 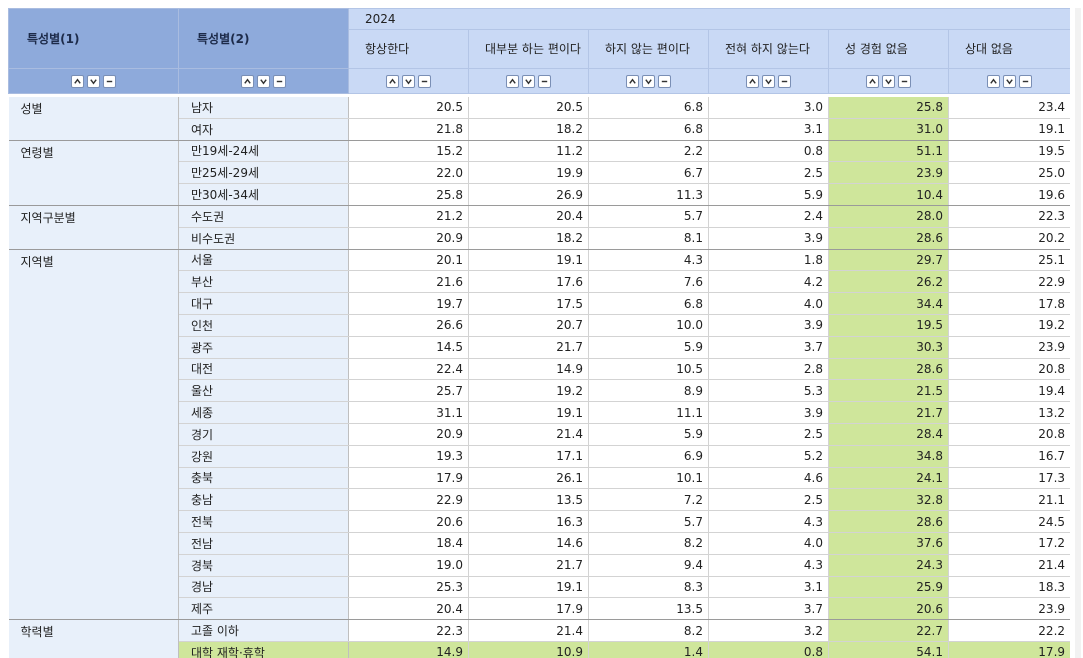 I want to click on table-cell: 19.1, so click(x=528, y=260).